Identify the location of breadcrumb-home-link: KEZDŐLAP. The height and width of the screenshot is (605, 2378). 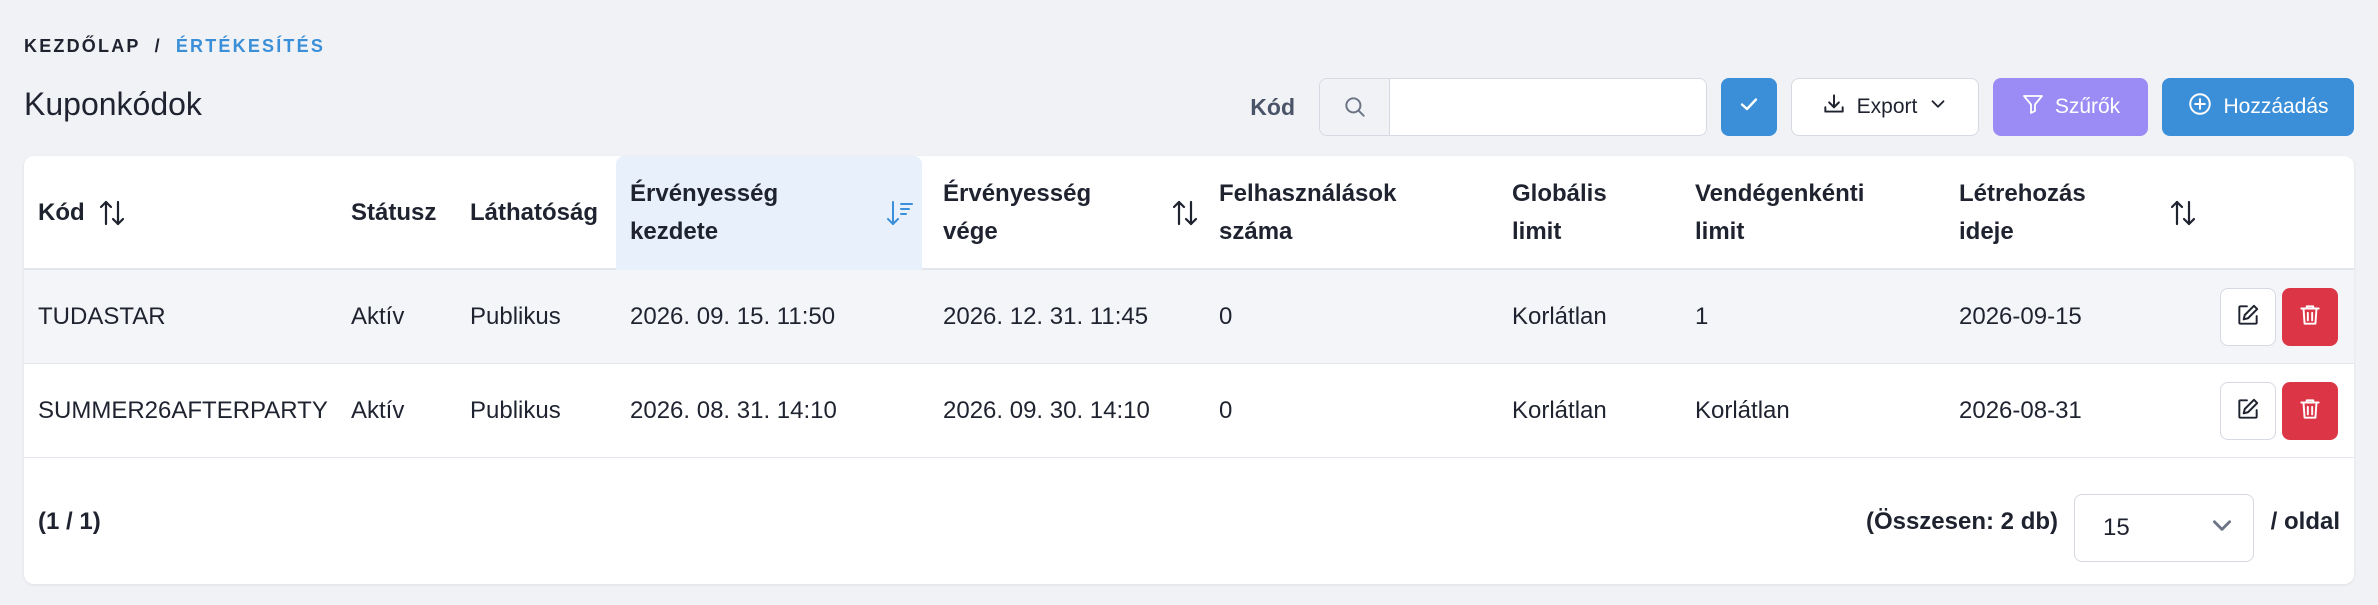
(82, 46).